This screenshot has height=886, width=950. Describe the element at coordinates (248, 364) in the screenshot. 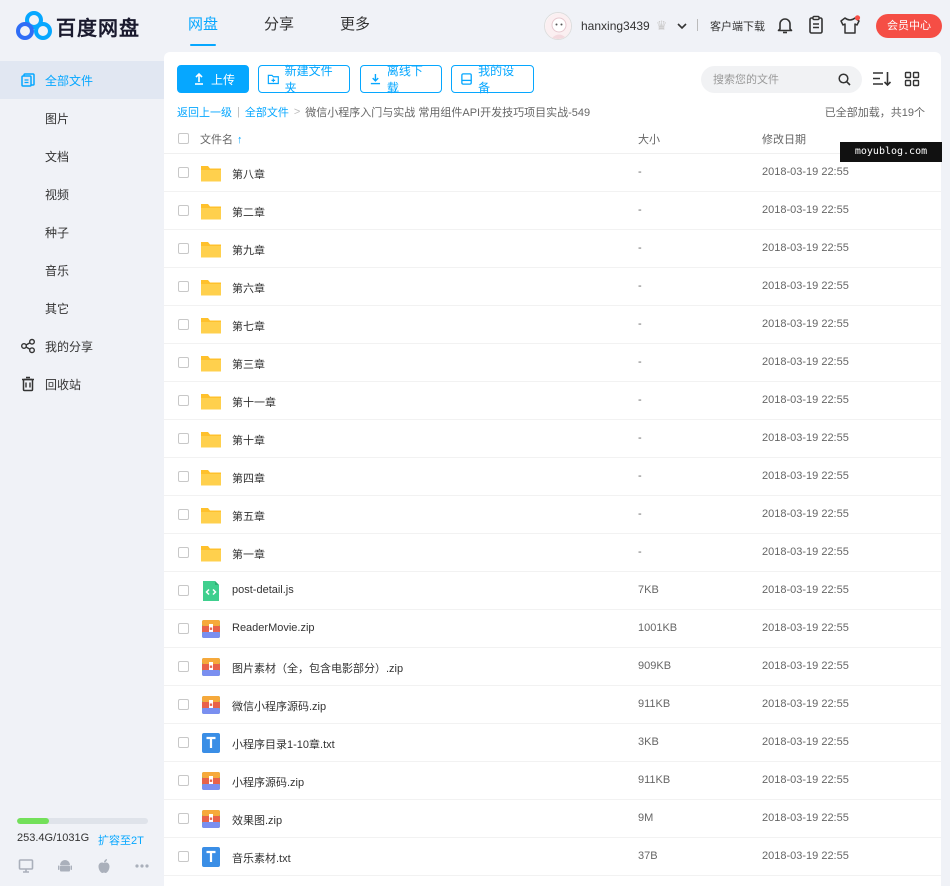

I see `file-name: 第三章` at that location.